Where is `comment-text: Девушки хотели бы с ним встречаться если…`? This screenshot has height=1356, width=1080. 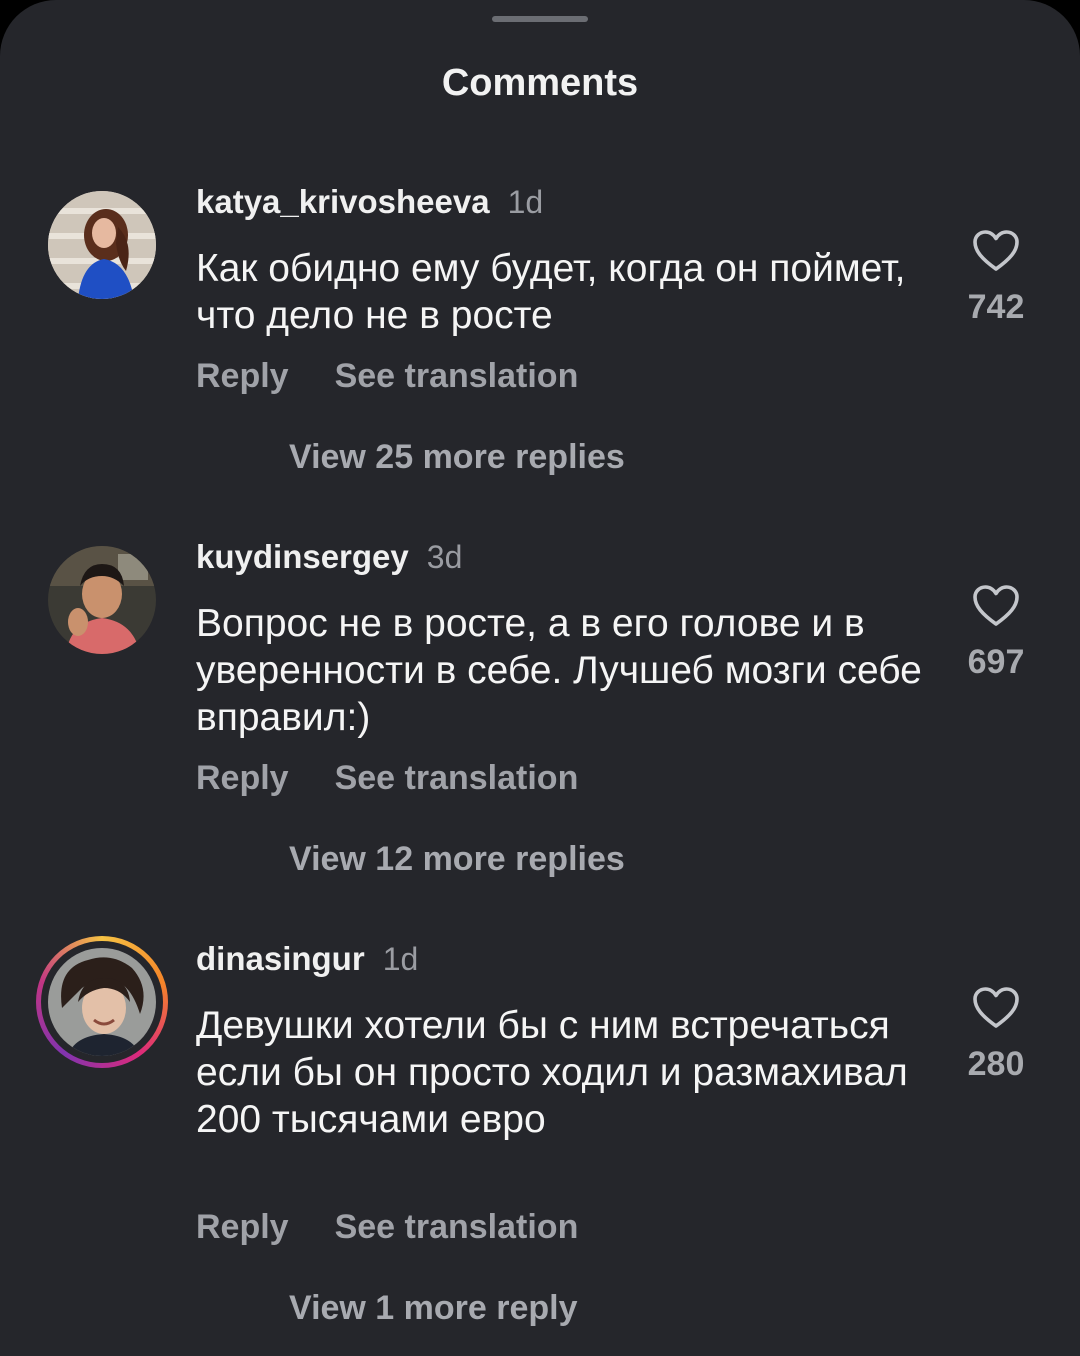
comment-text: Девушки хотели бы с ним встречаться если… is located at coordinates (552, 1072).